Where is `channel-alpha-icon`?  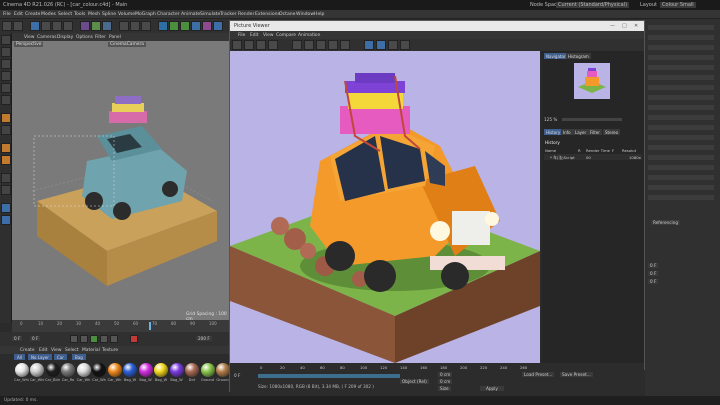
channel-alpha-icon is located at coordinates (381, 45).